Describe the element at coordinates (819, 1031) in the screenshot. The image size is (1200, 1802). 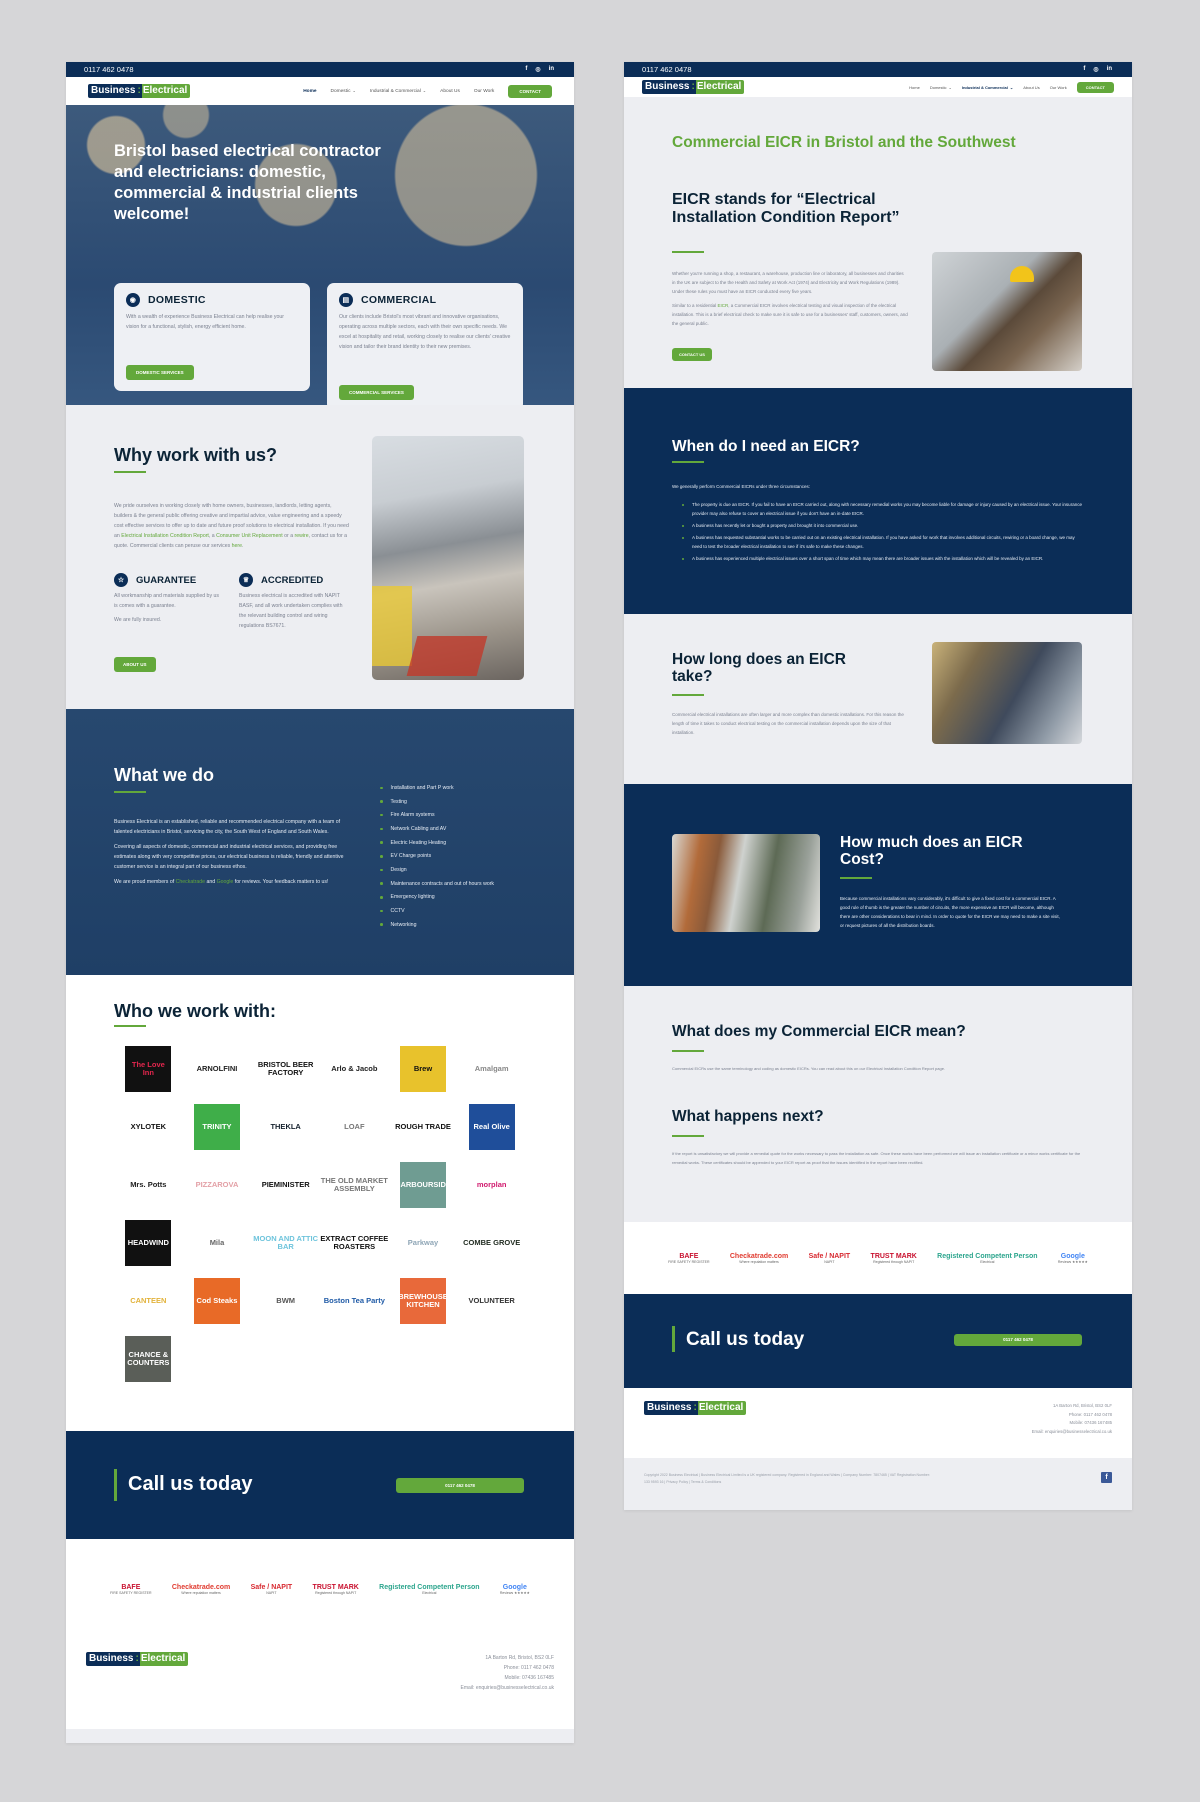
I see `mean-title: What does my Commercial EICR mean?` at that location.